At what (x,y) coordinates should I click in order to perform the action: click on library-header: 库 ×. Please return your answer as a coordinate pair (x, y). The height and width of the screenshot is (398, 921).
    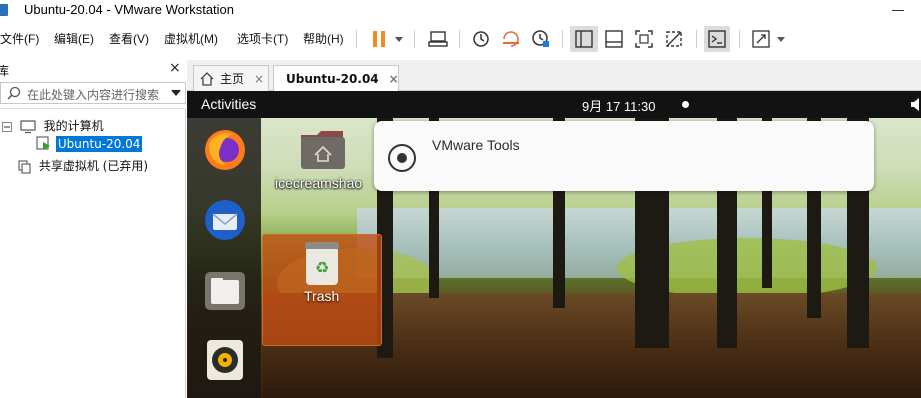
    Looking at the image, I should click on (93, 70).